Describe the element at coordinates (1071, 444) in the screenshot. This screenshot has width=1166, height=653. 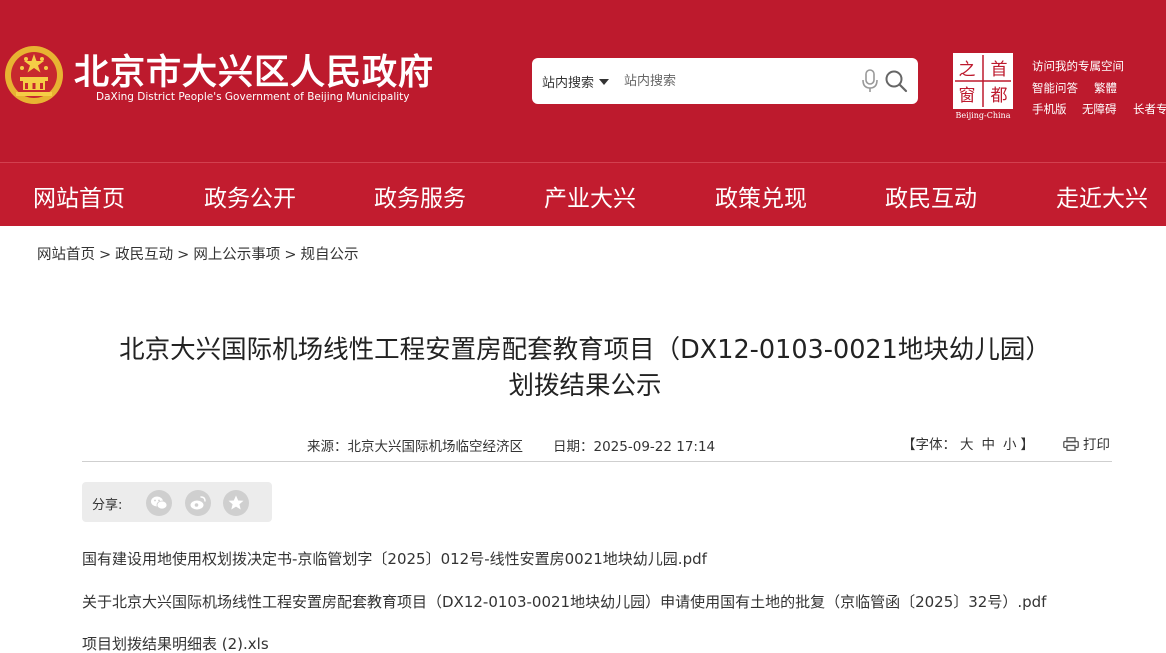
I see `printer-icon` at that location.